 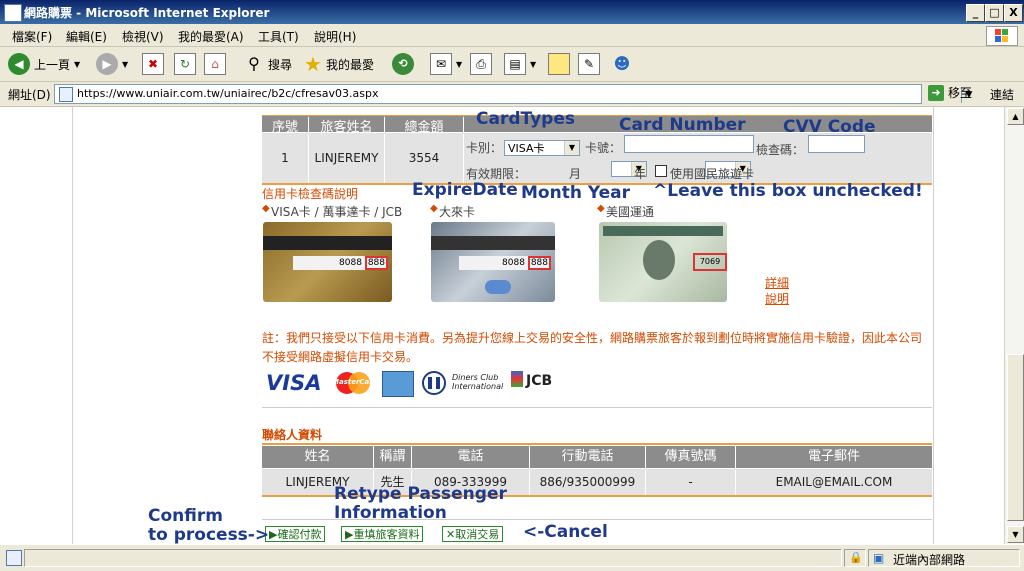 I want to click on amex-logo, so click(x=398, y=384).